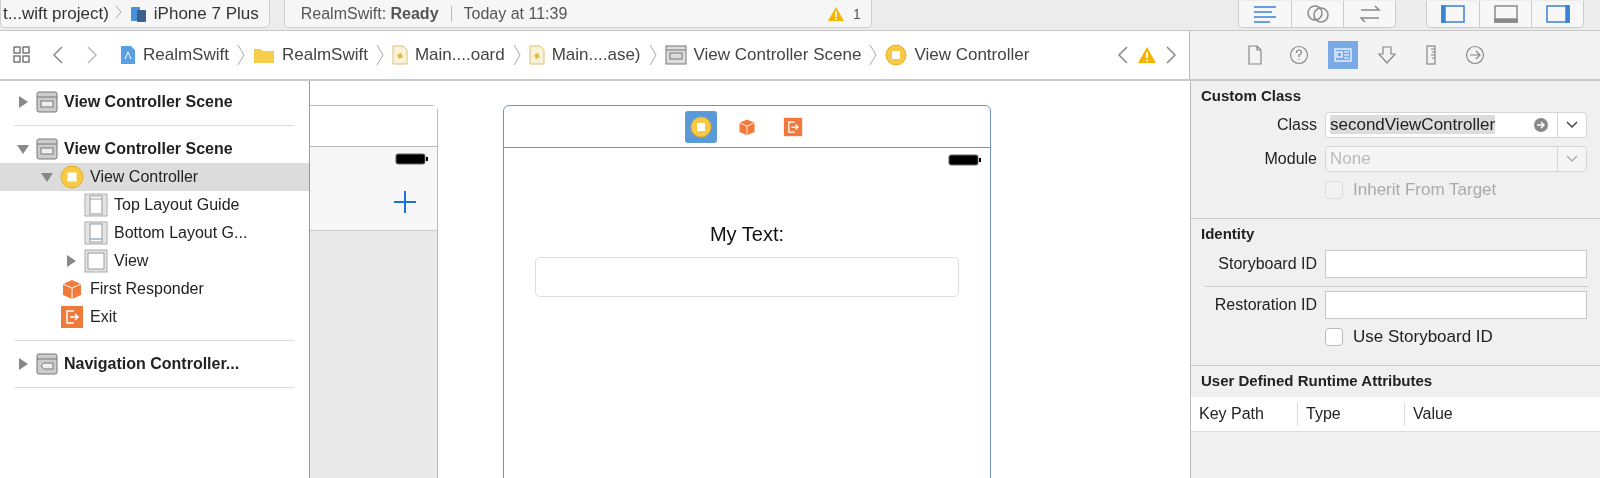 This screenshot has height=478, width=1600. Describe the element at coordinates (263, 55) in the screenshot. I see `folder-icon` at that location.